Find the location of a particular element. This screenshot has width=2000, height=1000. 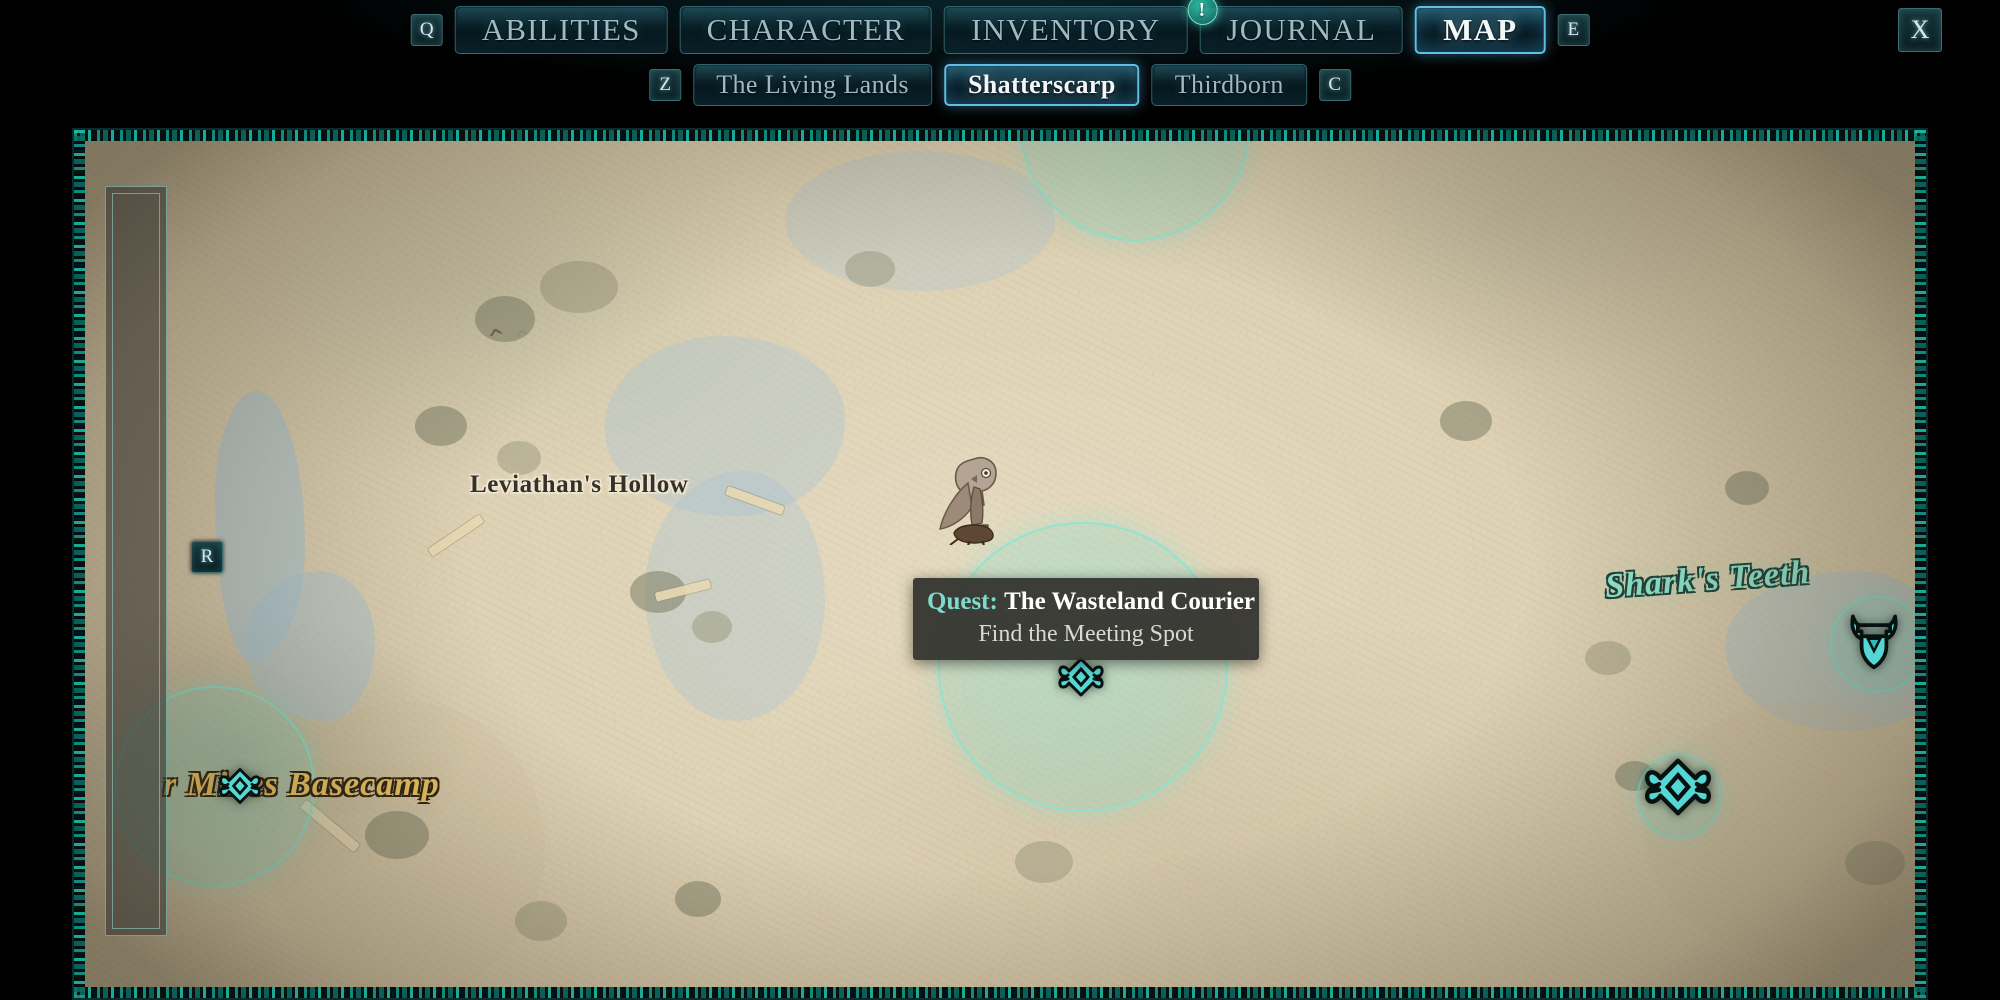

tab-map-label: MAP is located at coordinates (1480, 29).